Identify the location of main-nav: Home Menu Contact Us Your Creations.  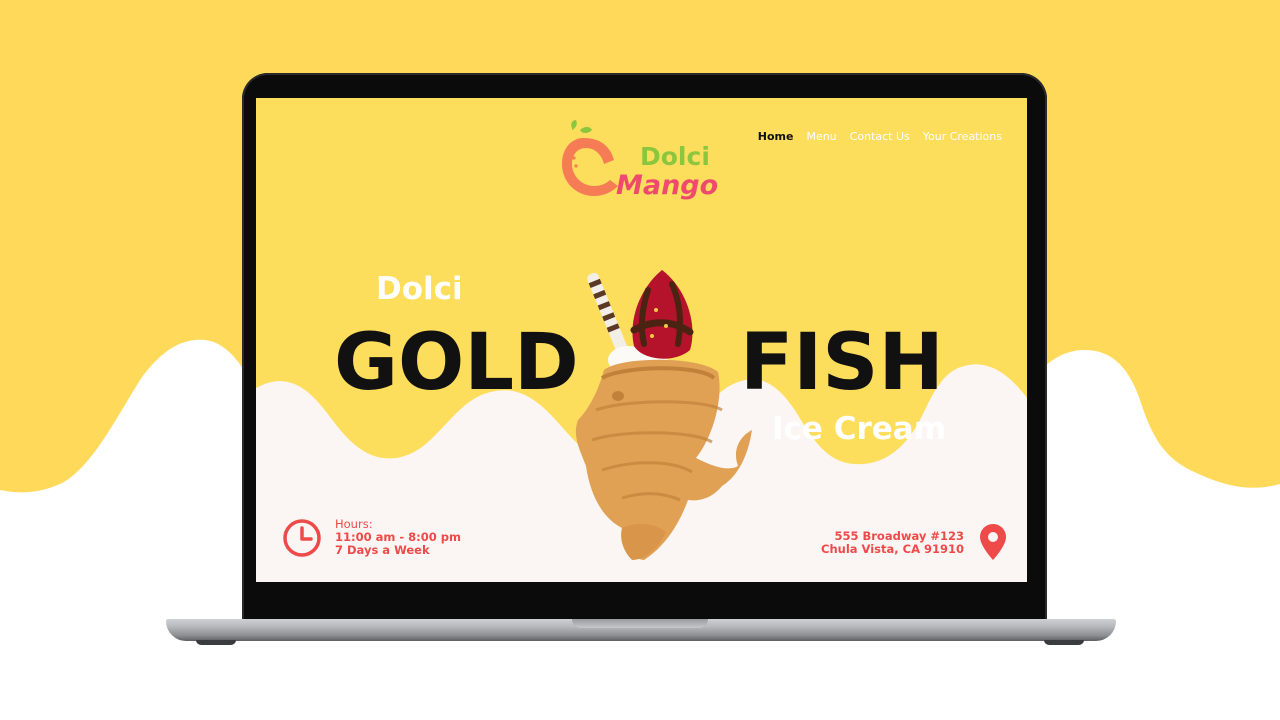
(880, 138).